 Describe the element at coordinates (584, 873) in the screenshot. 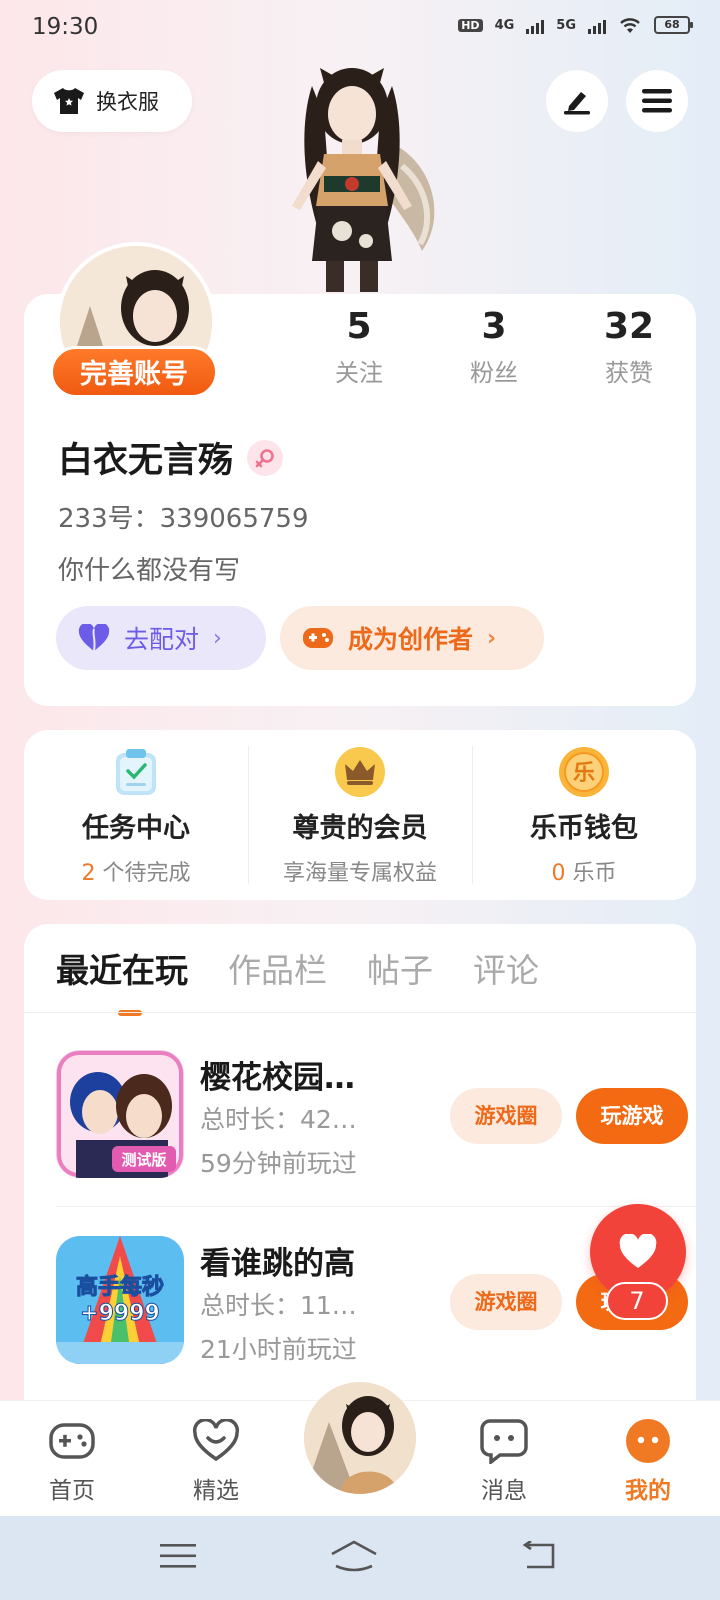

I see `wallet-sub: 0 乐币` at that location.